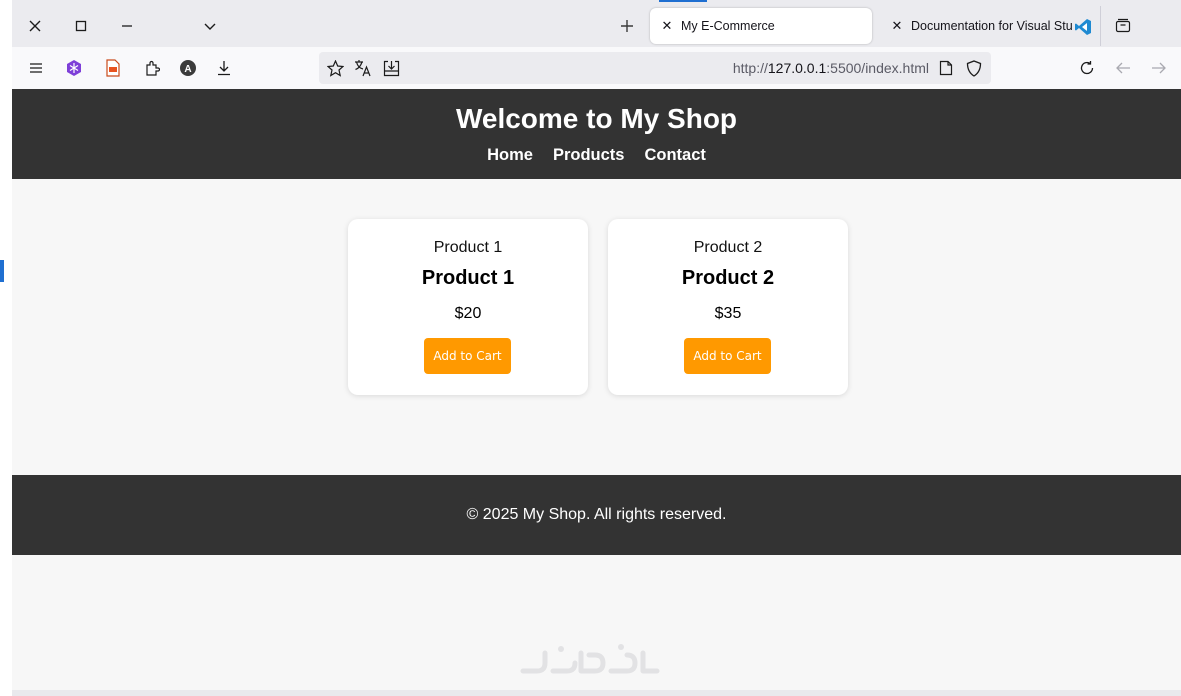  Describe the element at coordinates (1100, 26) in the screenshot. I see `tab-separator` at that location.